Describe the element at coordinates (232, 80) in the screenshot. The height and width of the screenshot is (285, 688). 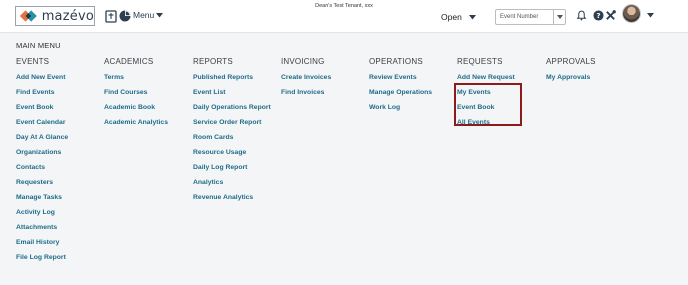
I see `menu-link-published-reports: Published Reports` at that location.